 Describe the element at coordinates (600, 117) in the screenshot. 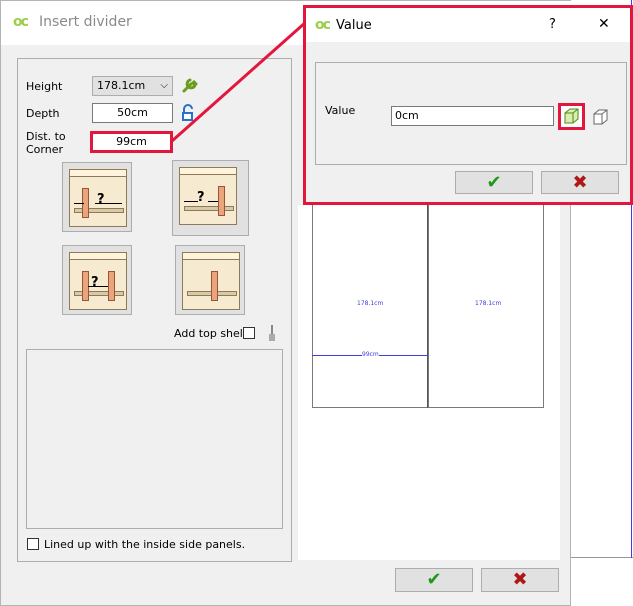

I see `box-3d-outline-icon` at that location.